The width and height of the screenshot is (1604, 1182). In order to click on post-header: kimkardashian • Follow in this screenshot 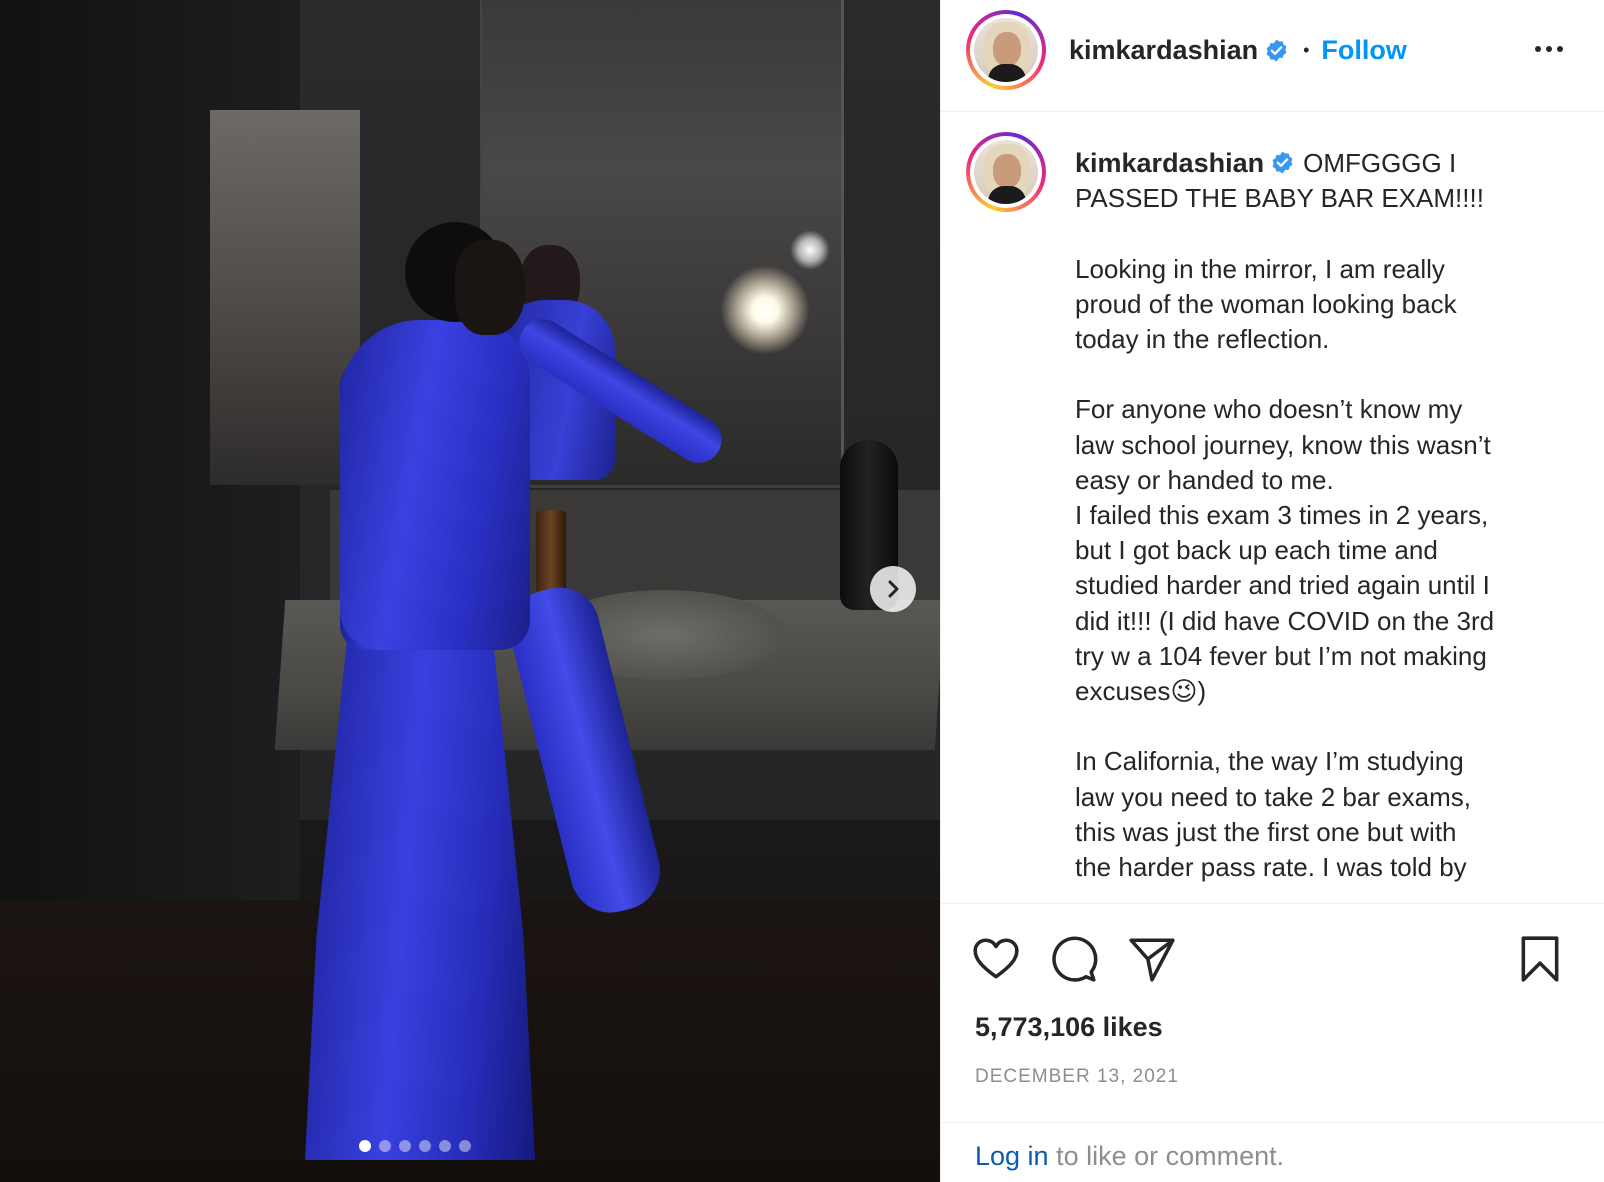, I will do `click(1272, 56)`.